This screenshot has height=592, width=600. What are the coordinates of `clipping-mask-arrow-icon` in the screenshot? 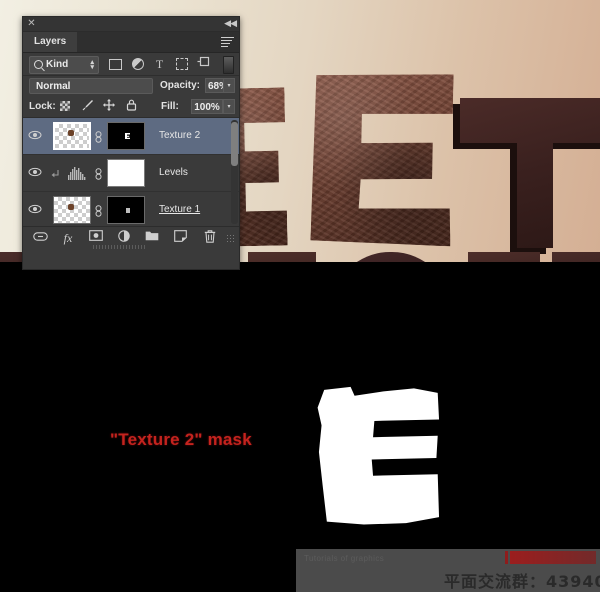 It's located at (55, 173).